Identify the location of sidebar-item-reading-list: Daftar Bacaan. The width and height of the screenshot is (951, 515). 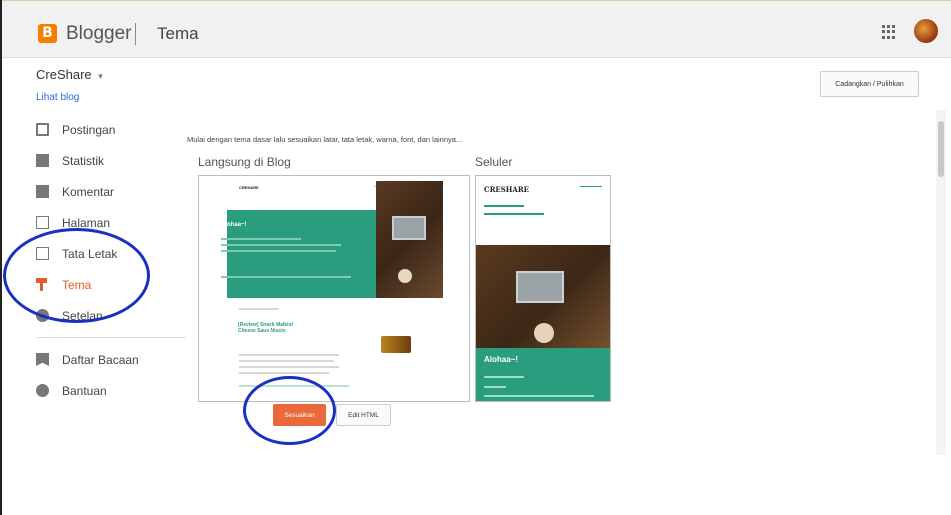
(111, 359).